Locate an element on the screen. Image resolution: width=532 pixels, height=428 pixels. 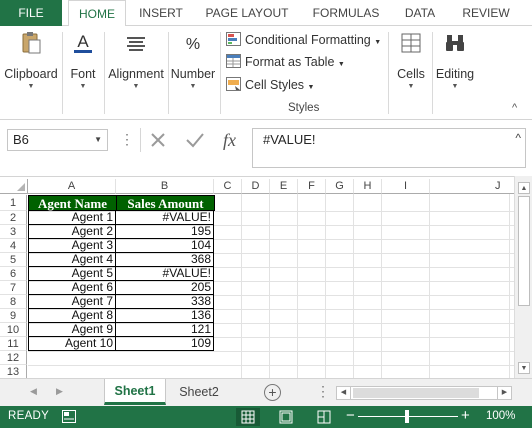
vertical-scrollbar: ▲ ▼ is located at coordinates (523, 277).